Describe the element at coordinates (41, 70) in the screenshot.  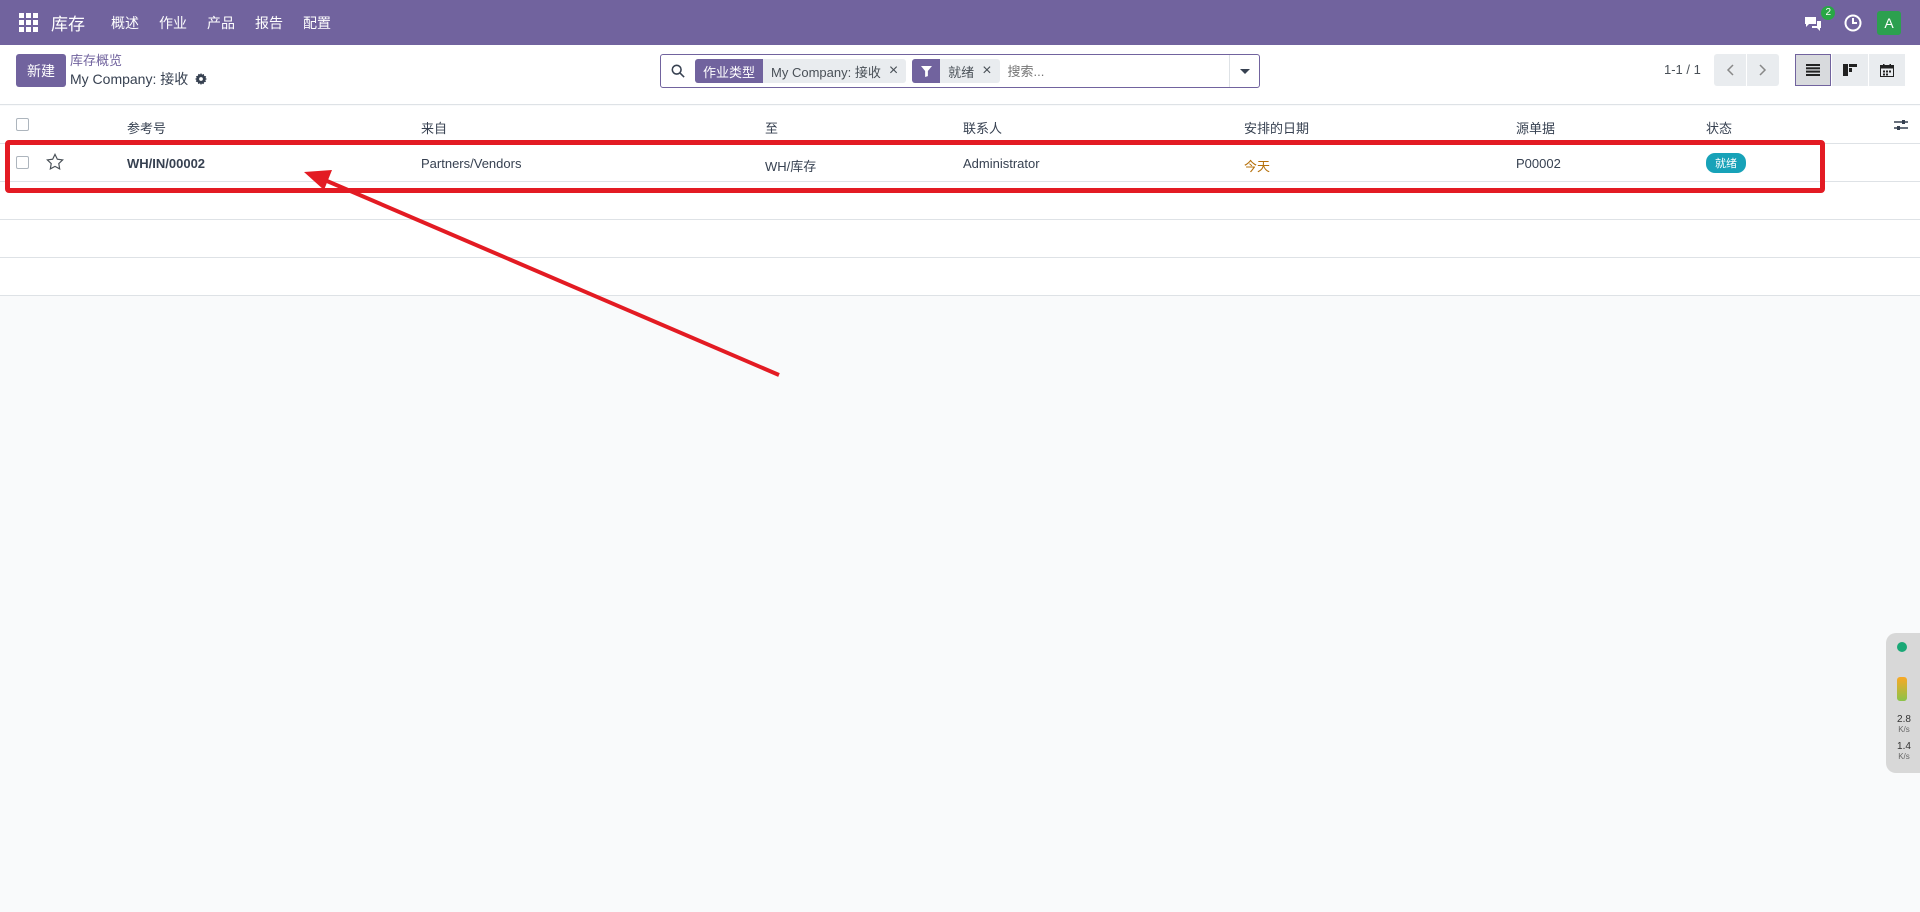
I see `new-button: 新建` at that location.